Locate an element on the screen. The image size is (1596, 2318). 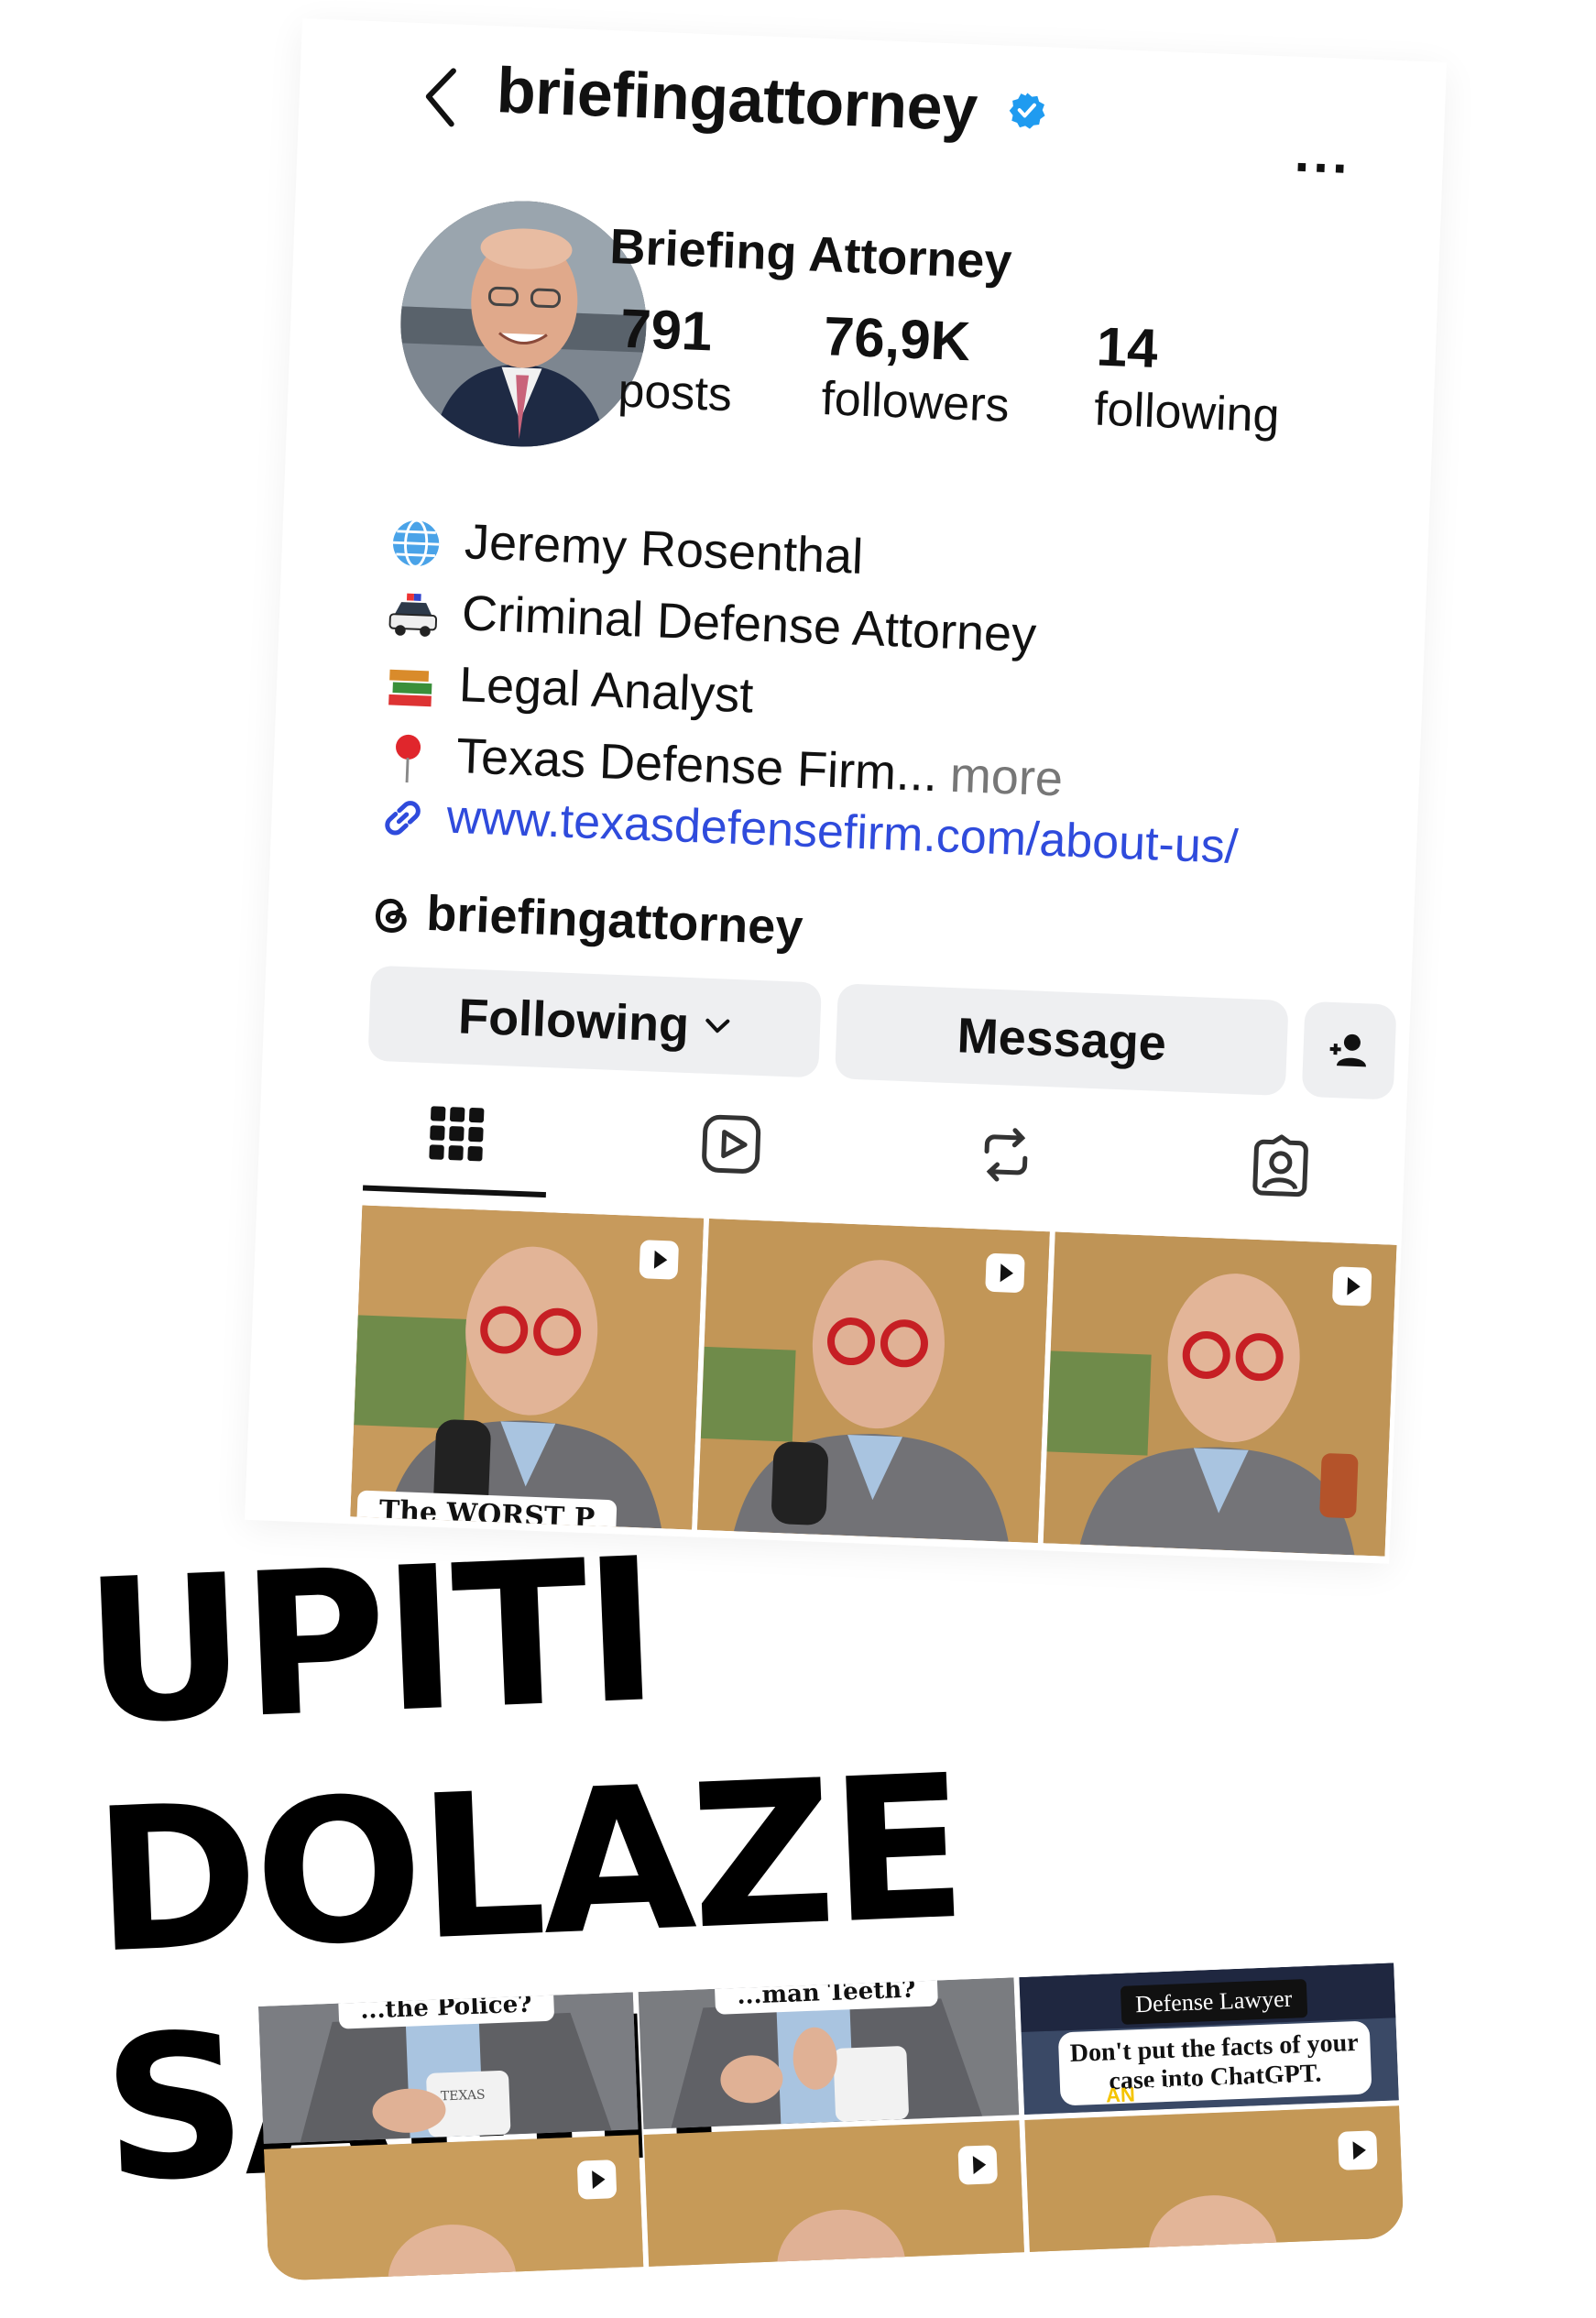
active-tab-indicator is located at coordinates (454, 1191).